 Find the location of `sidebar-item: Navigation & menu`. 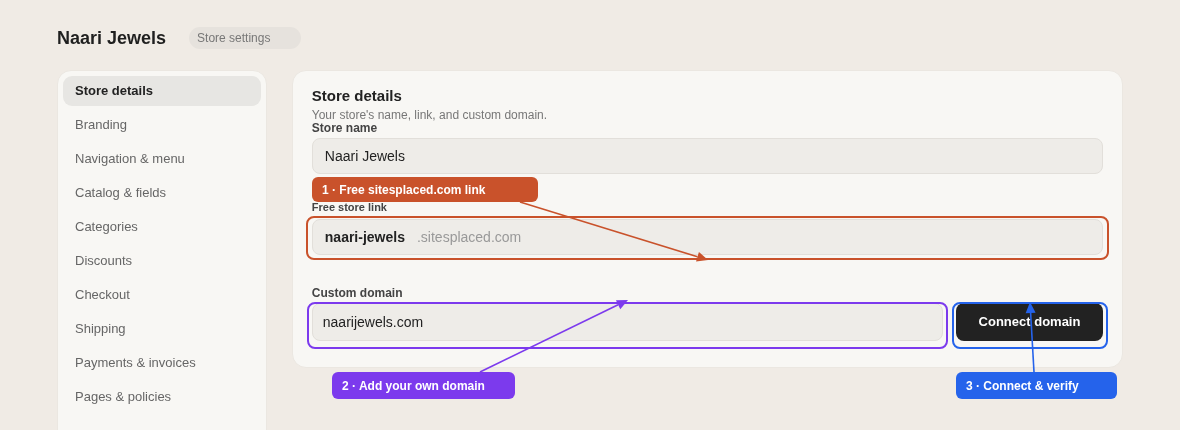

sidebar-item: Navigation & menu is located at coordinates (162, 159).